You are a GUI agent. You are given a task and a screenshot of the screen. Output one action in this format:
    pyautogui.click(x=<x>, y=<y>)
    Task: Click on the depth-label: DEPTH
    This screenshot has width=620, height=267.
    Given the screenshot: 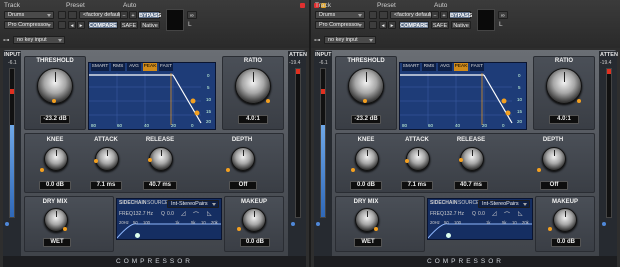 What is the action you would take?
    pyautogui.click(x=242, y=140)
    